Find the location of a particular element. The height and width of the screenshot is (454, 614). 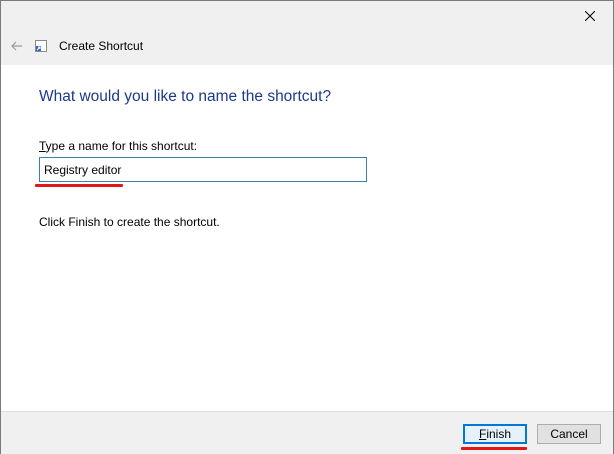

close-icon is located at coordinates (590, 16).